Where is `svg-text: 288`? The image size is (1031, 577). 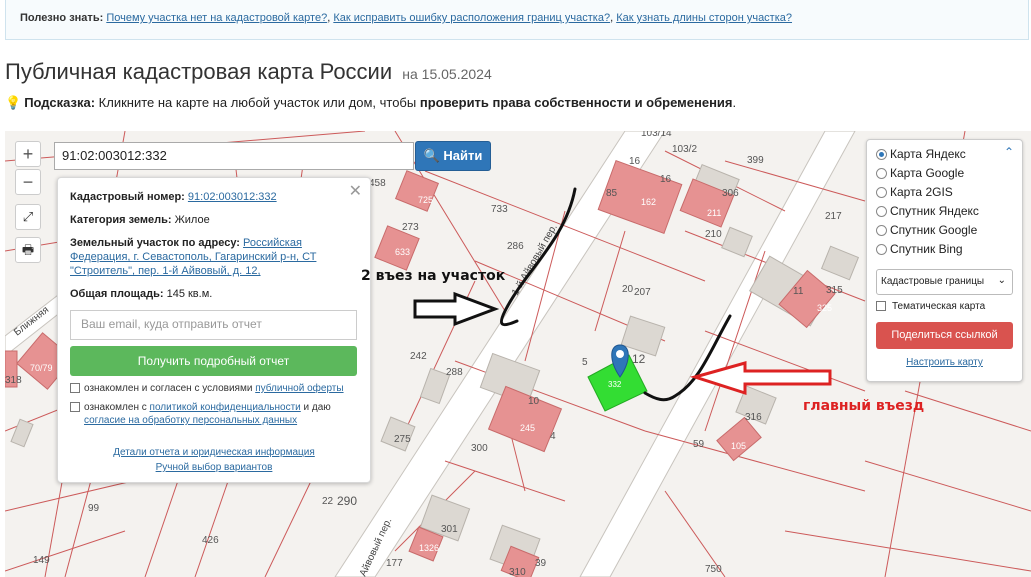
svg-text: 288 is located at coordinates (454, 372).